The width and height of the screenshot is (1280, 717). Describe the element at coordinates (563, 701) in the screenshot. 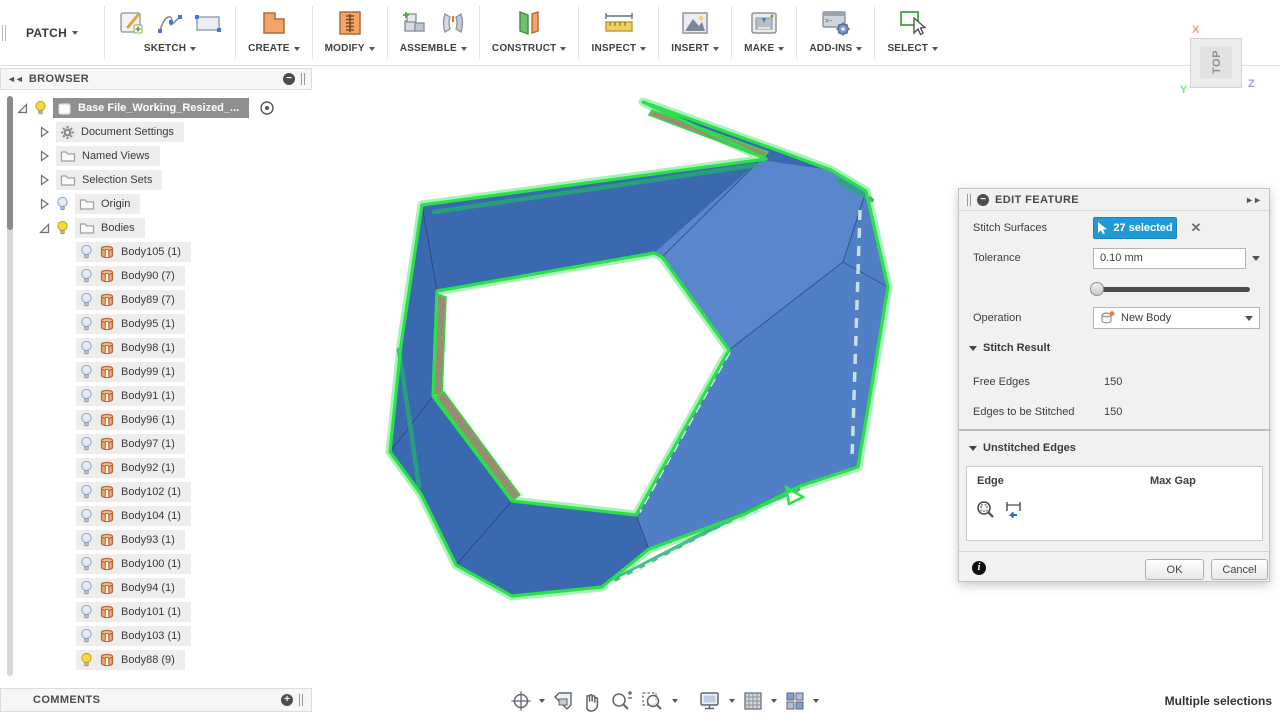

I see `look-at-icon` at that location.